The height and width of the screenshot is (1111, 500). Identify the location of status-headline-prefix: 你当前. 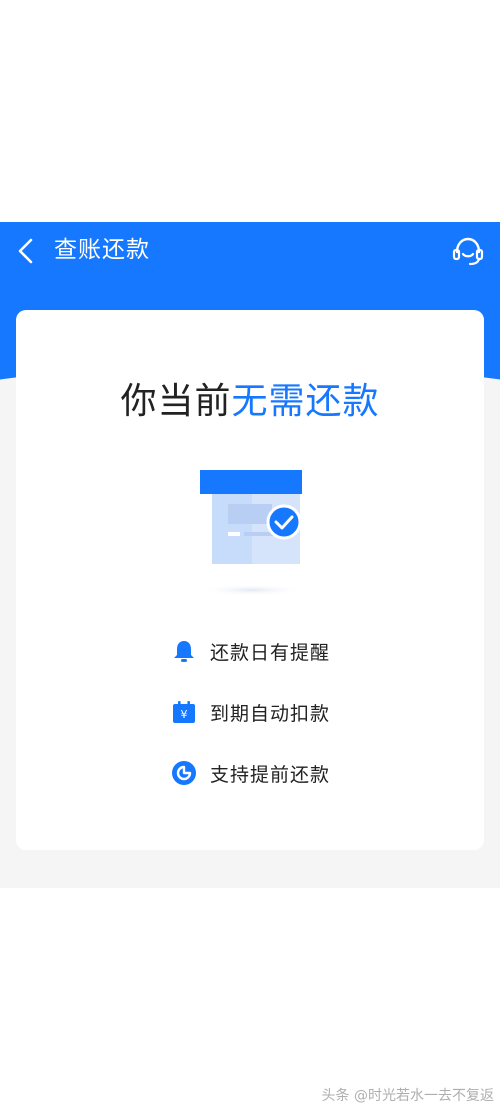
(176, 401).